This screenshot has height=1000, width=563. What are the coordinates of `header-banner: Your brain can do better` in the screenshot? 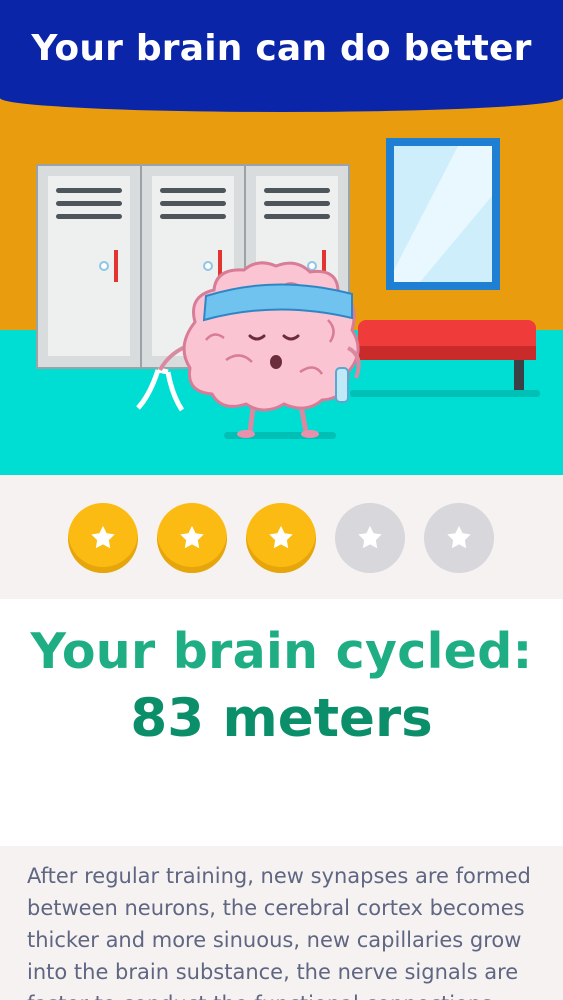 It's located at (281, 56).